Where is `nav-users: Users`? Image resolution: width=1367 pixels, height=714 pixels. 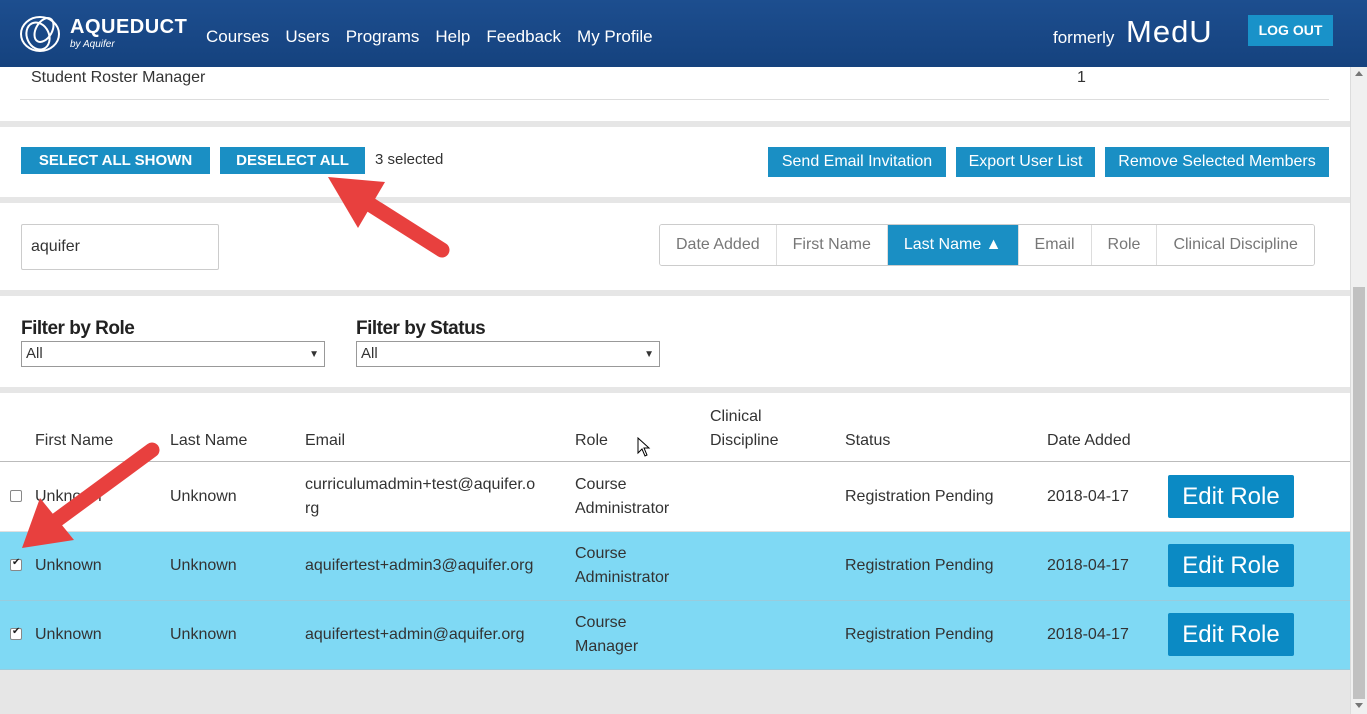 nav-users: Users is located at coordinates (307, 37).